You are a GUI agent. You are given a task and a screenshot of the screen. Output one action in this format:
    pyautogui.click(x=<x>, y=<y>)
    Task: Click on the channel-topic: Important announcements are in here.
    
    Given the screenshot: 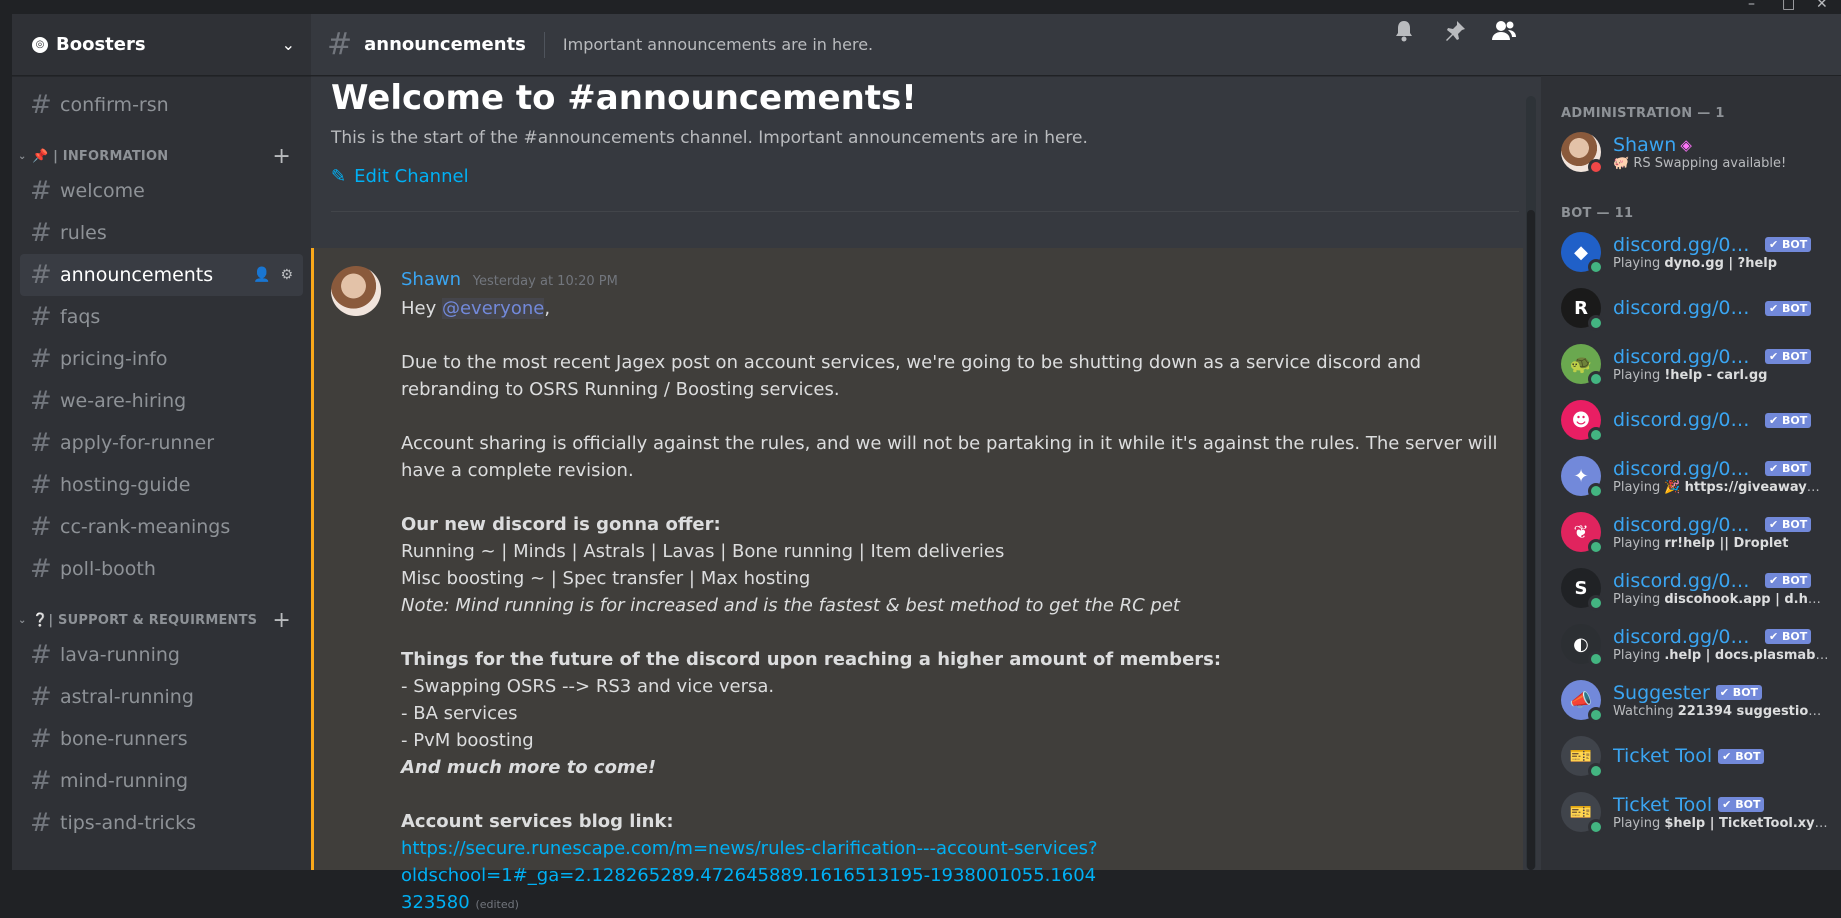 What is the action you would take?
    pyautogui.click(x=718, y=44)
    